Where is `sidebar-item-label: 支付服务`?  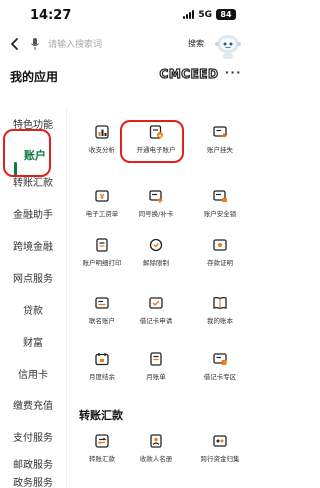
sidebar-item-label: 支付服务 is located at coordinates (33, 438).